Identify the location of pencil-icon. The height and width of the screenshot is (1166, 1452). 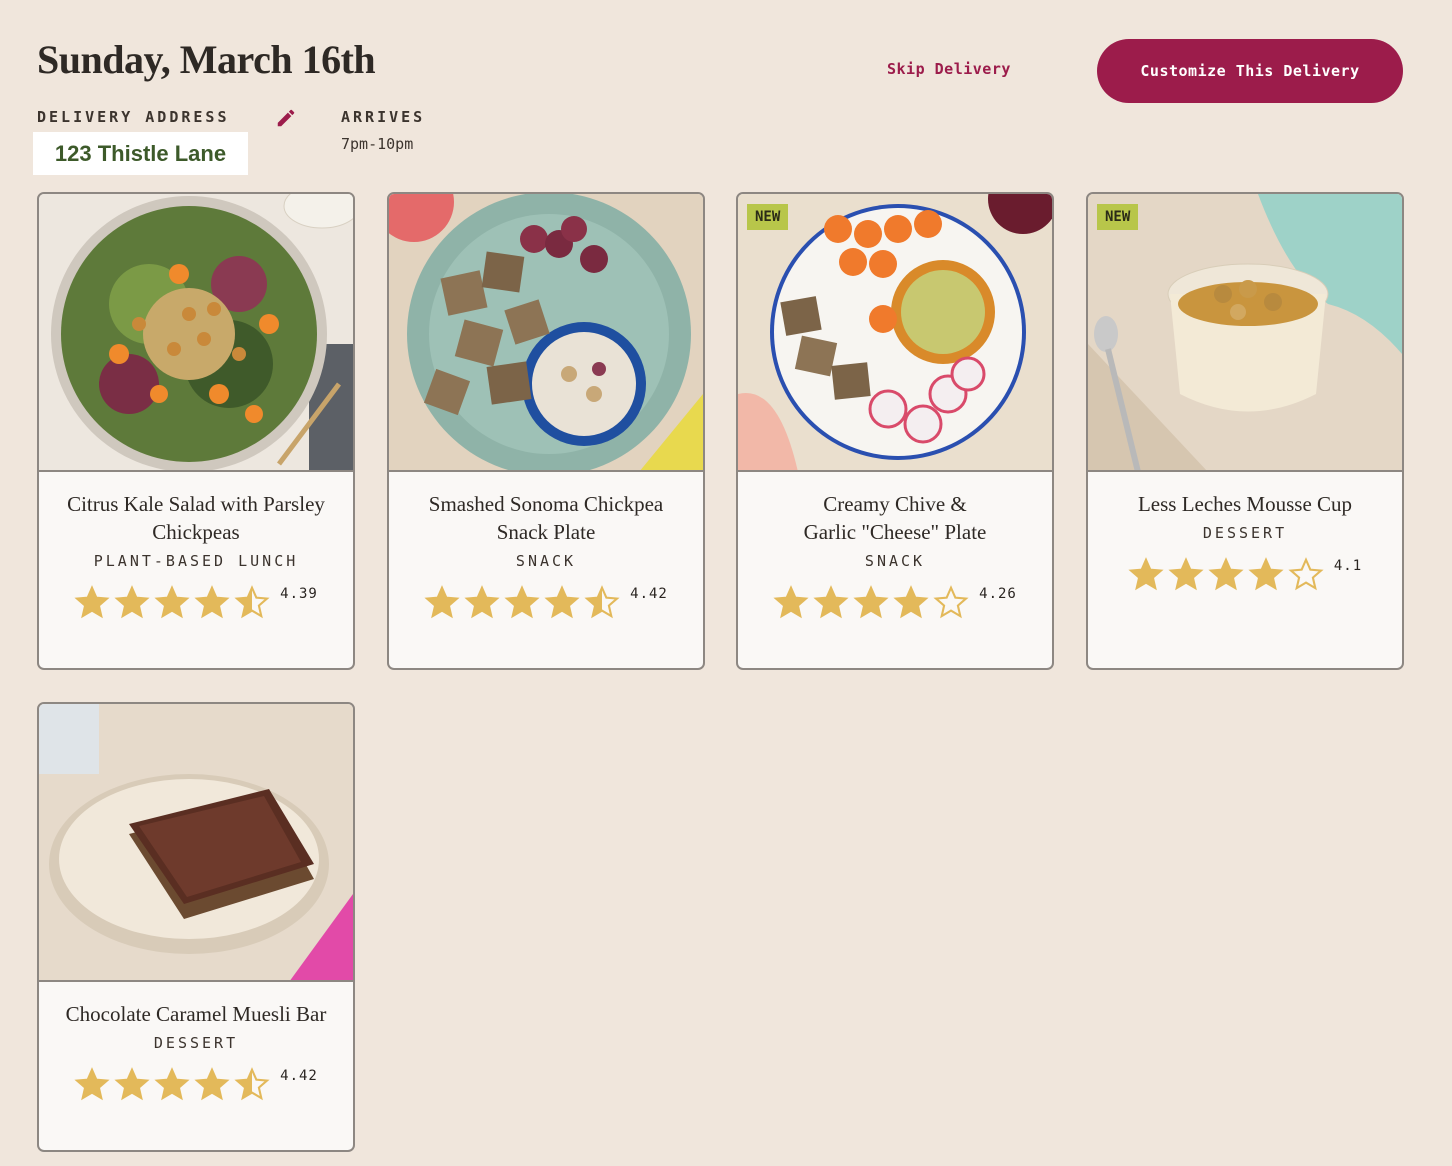
(286, 118).